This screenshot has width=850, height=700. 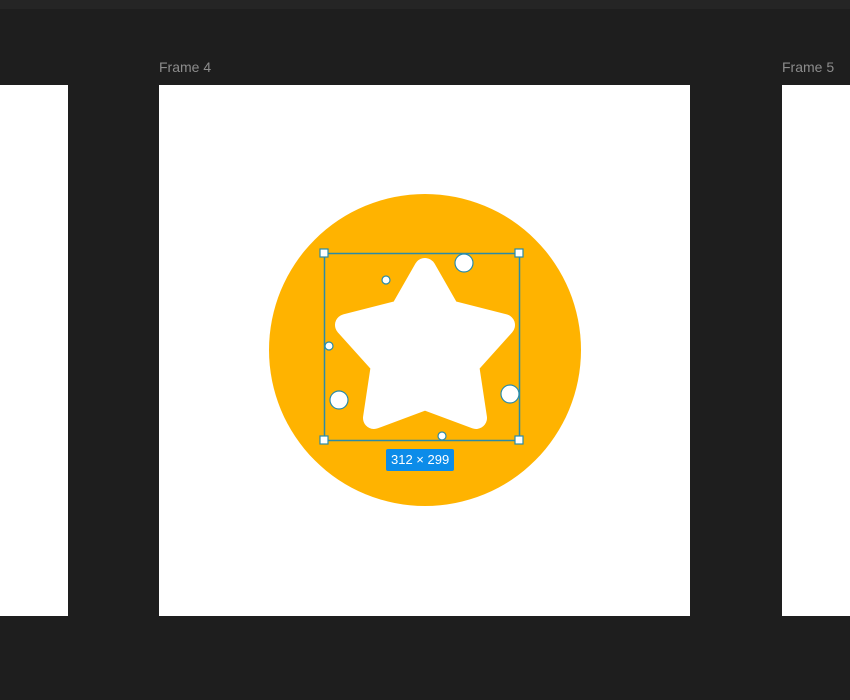 What do you see at coordinates (808, 67) in the screenshot?
I see `frame-label-frame-5: Frame 5` at bounding box center [808, 67].